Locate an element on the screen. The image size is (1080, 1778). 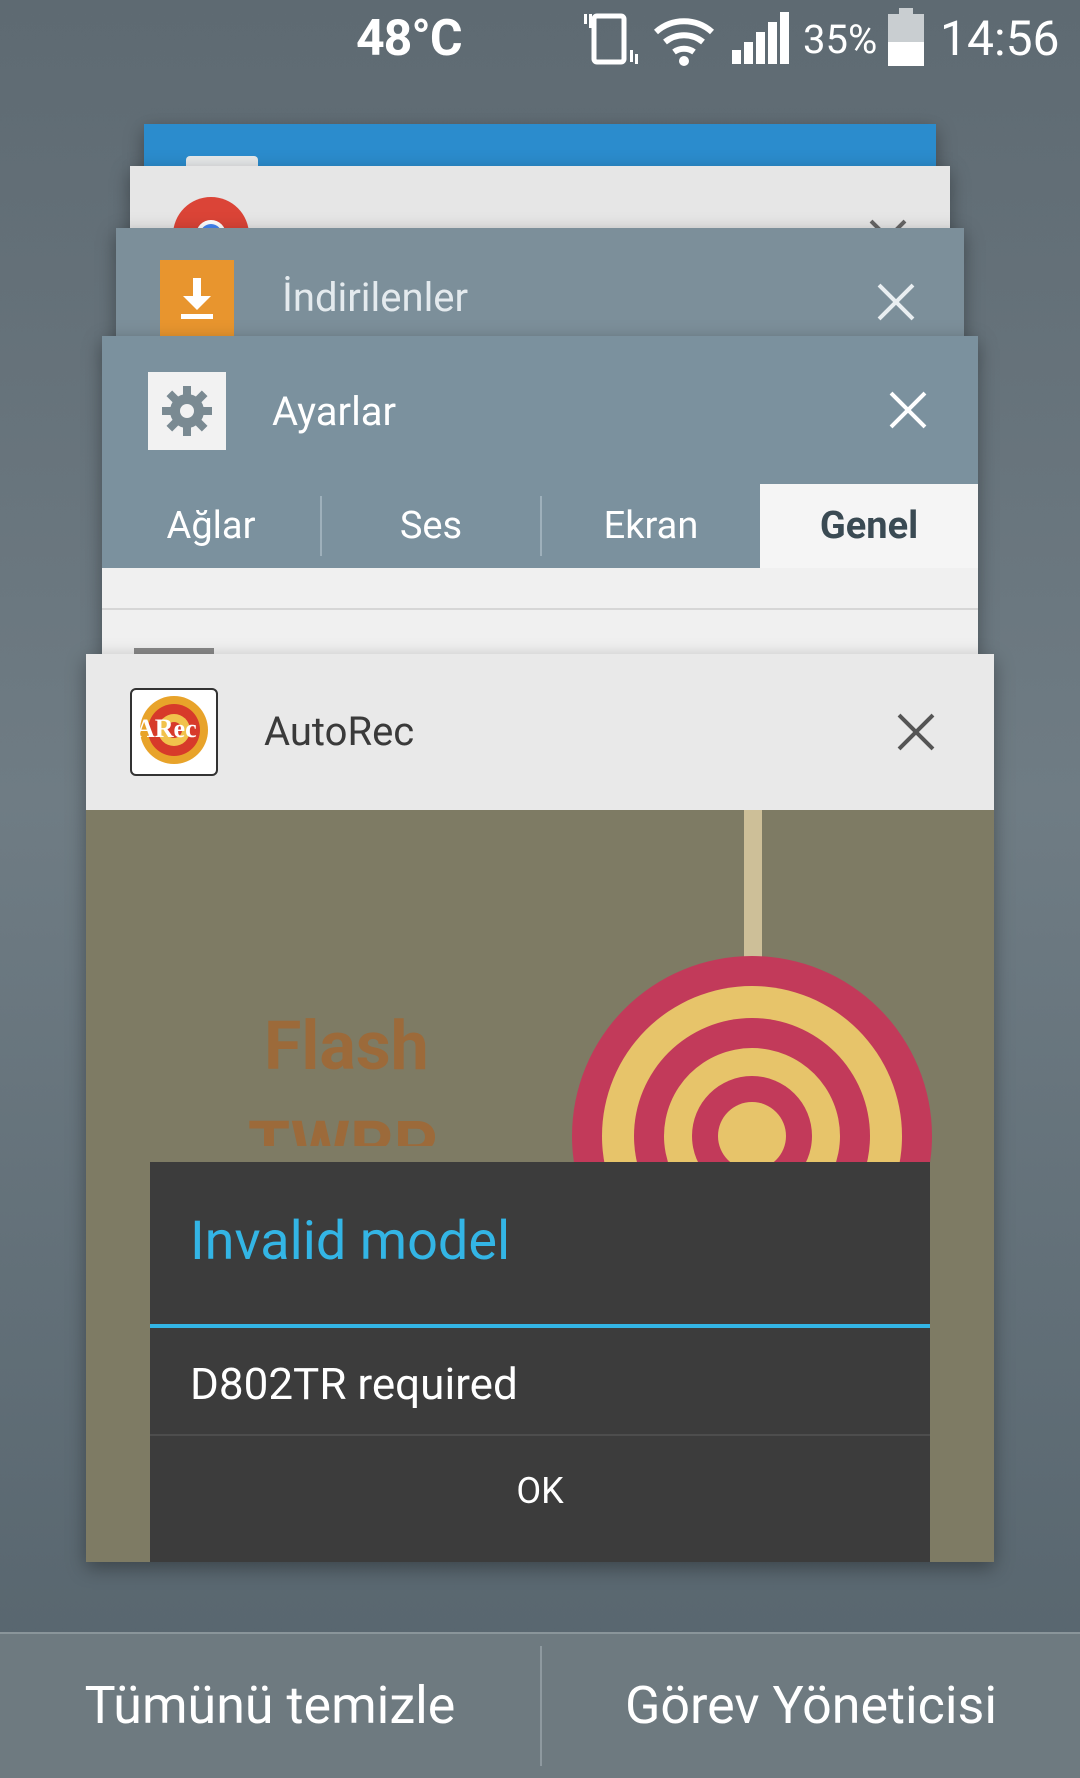
tab-genel: Genel is located at coordinates (869, 526).